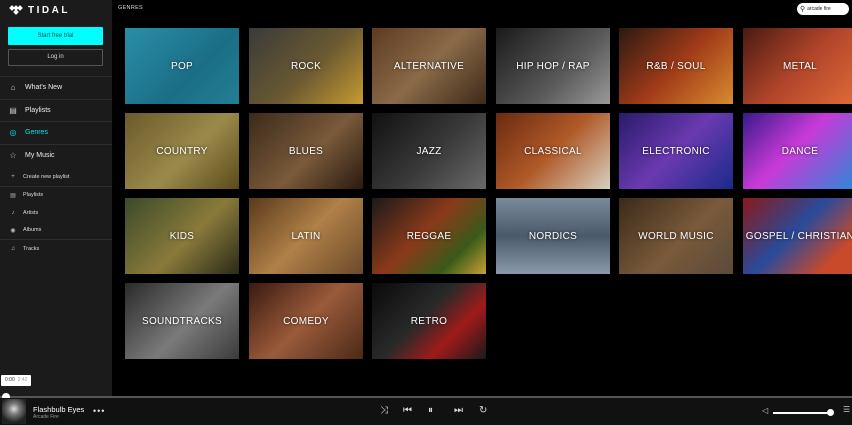 The image size is (852, 425). I want to click on genre-label: LATIN, so click(306, 236).